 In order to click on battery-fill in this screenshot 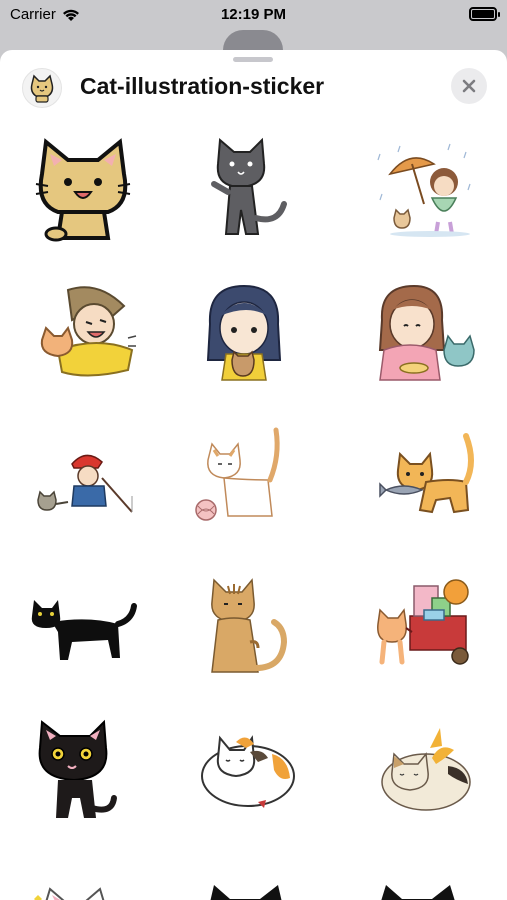, I will do `click(483, 14)`.